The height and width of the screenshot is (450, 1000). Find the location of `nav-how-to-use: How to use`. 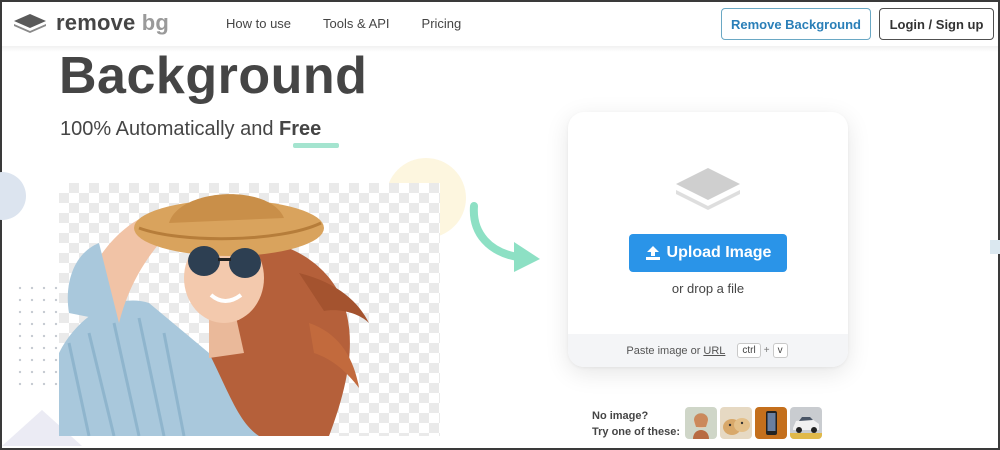

nav-how-to-use: How to use is located at coordinates (258, 23).